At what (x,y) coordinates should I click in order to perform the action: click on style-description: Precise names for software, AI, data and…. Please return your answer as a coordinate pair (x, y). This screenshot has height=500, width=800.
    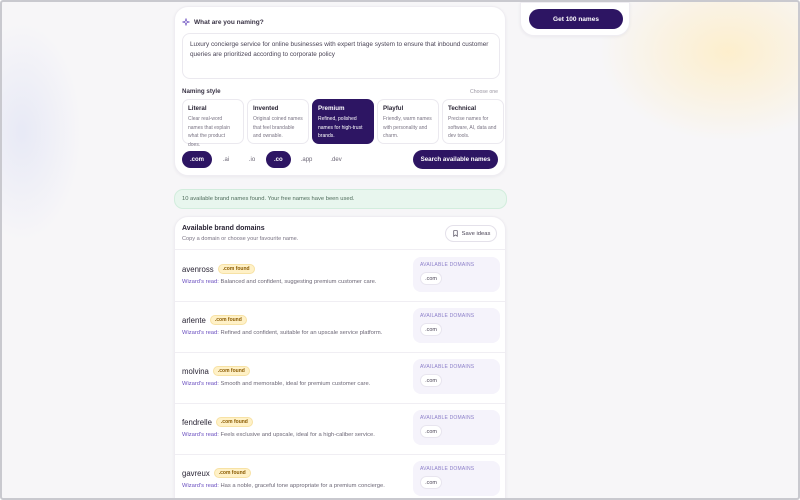
    Looking at the image, I should click on (472, 128).